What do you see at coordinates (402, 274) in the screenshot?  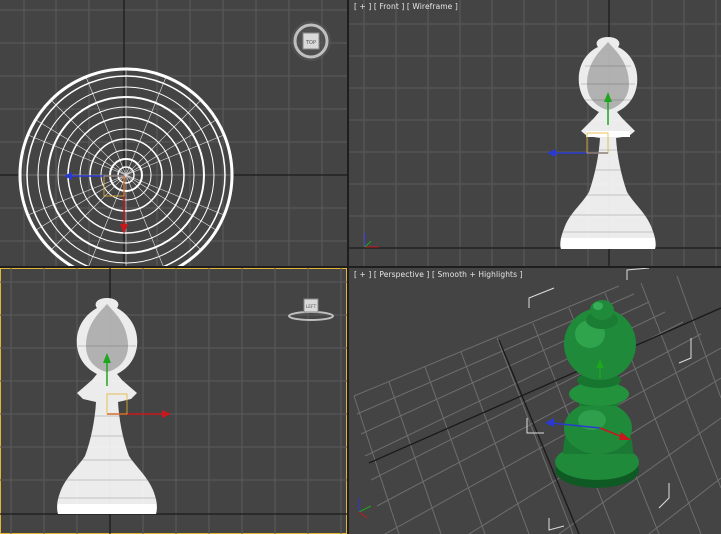 I see `viewport-pov-label: [ Perspective ]` at bounding box center [402, 274].